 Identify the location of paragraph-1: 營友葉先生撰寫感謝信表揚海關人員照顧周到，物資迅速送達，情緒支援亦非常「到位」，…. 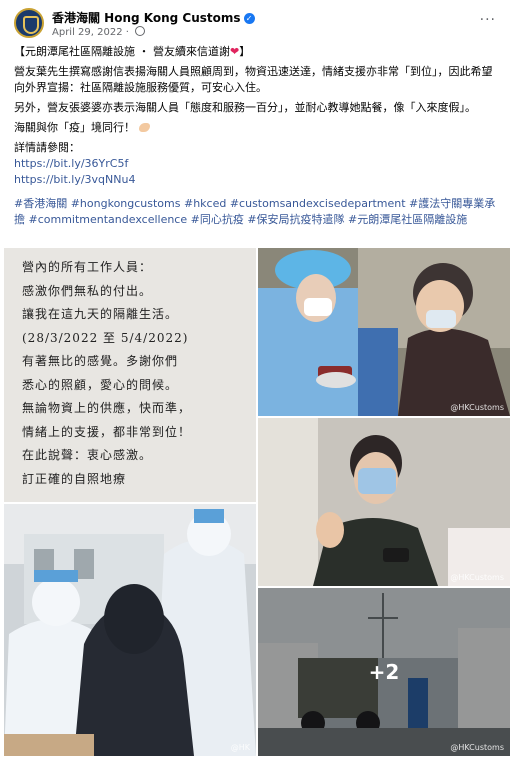
(253, 79).